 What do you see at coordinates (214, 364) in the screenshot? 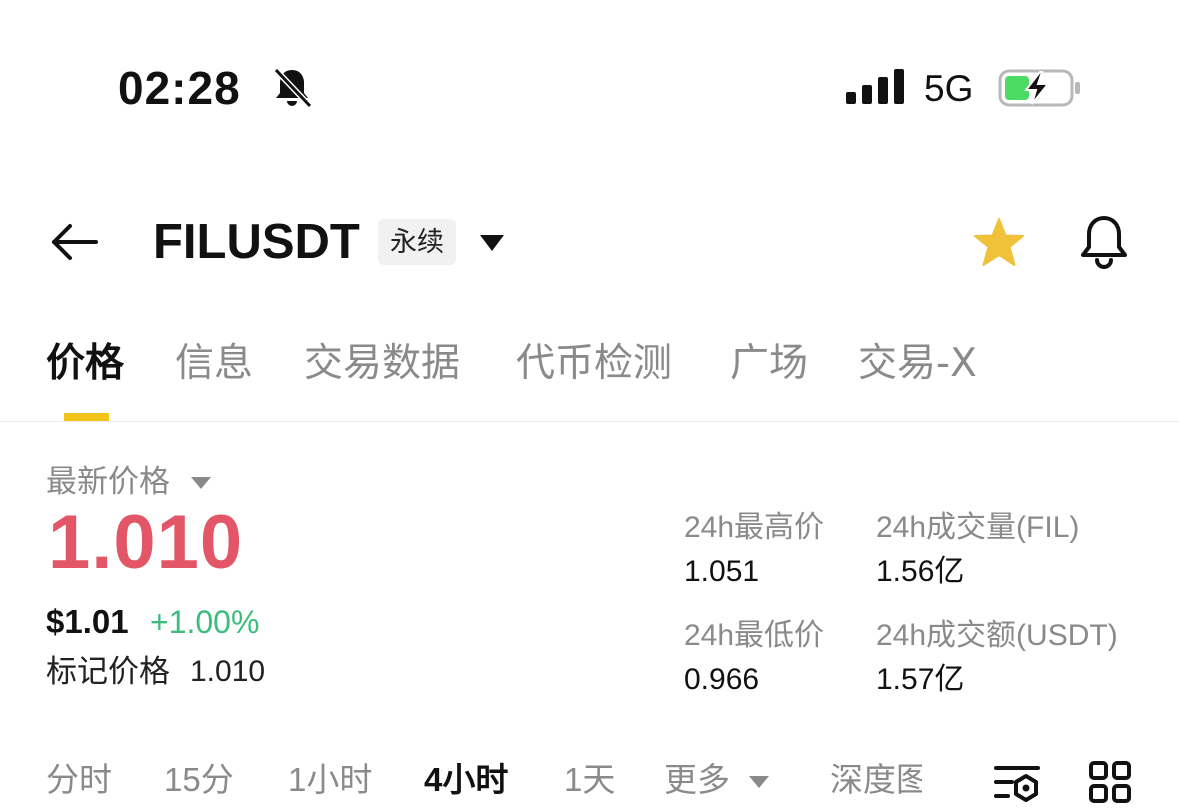
I see `tab-info: 信息` at bounding box center [214, 364].